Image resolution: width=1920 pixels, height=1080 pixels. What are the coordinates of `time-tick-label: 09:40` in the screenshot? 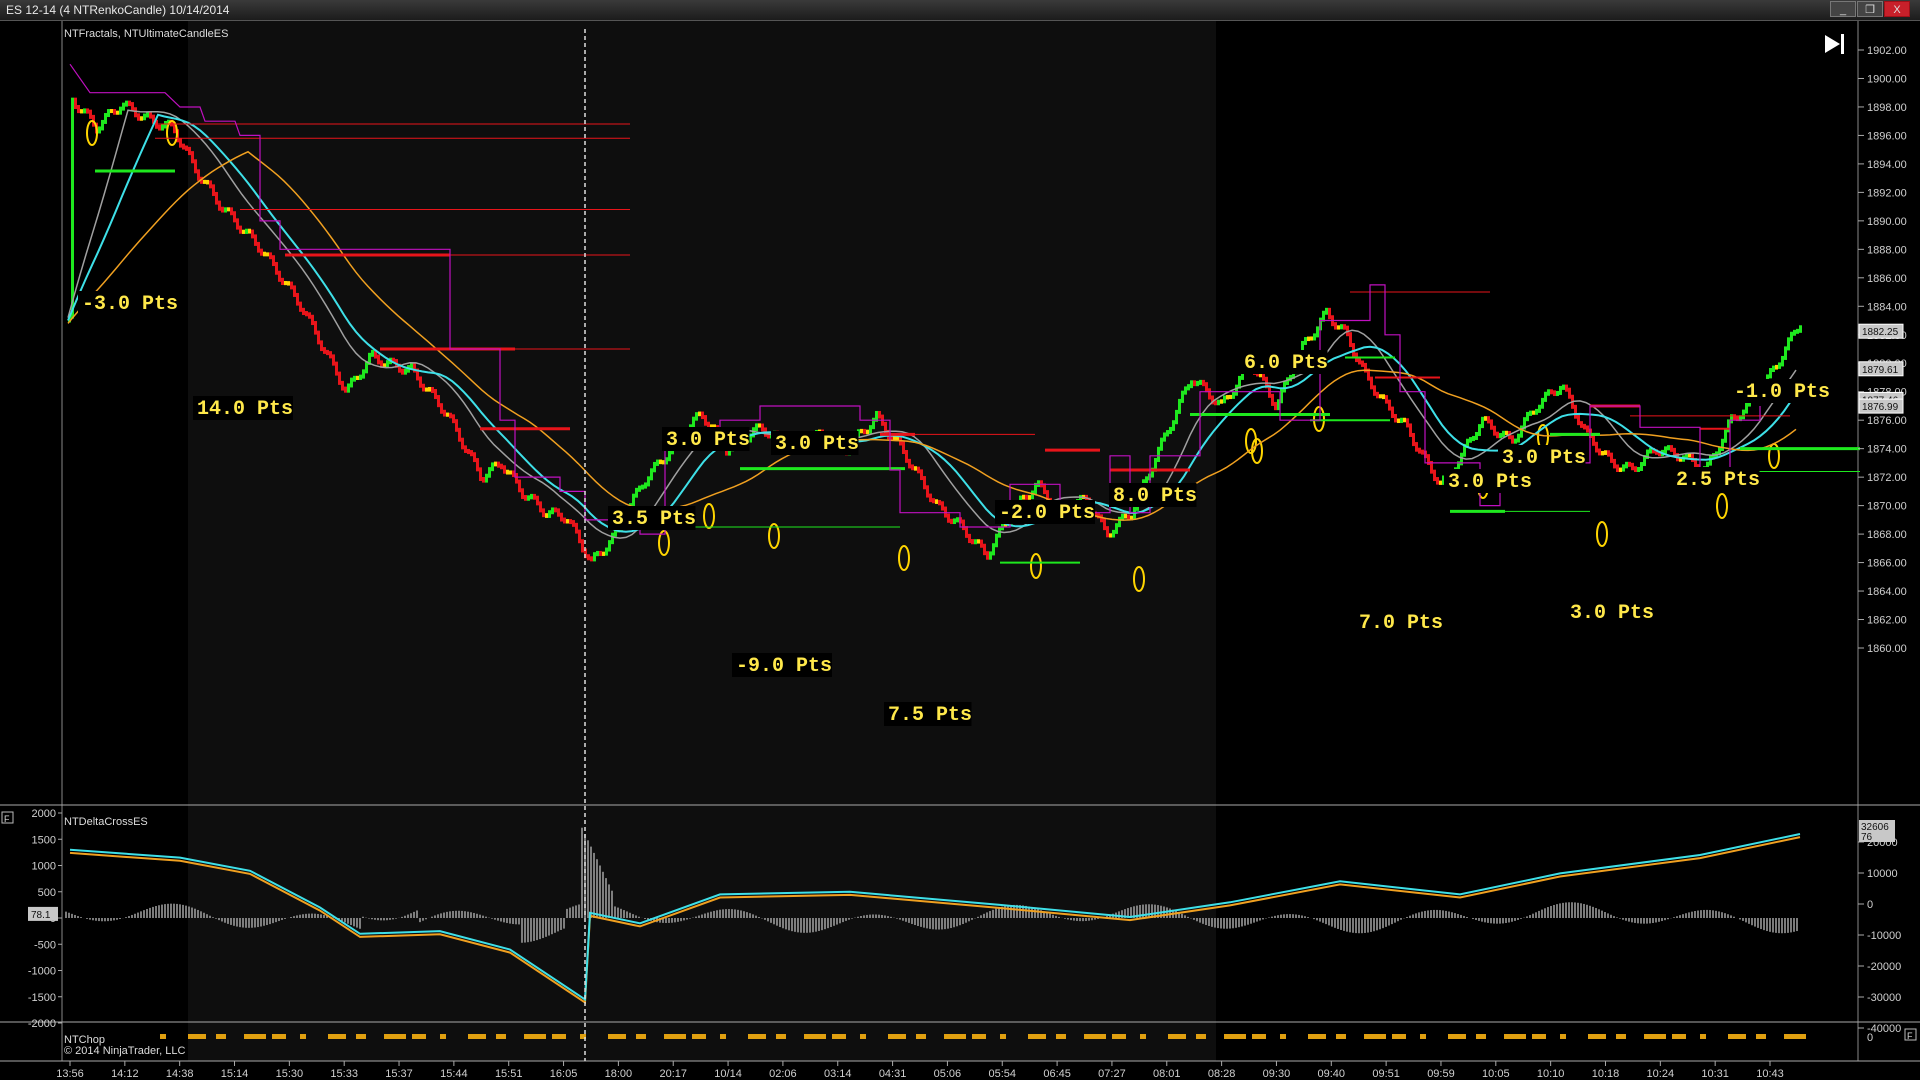 It's located at (1332, 1074).